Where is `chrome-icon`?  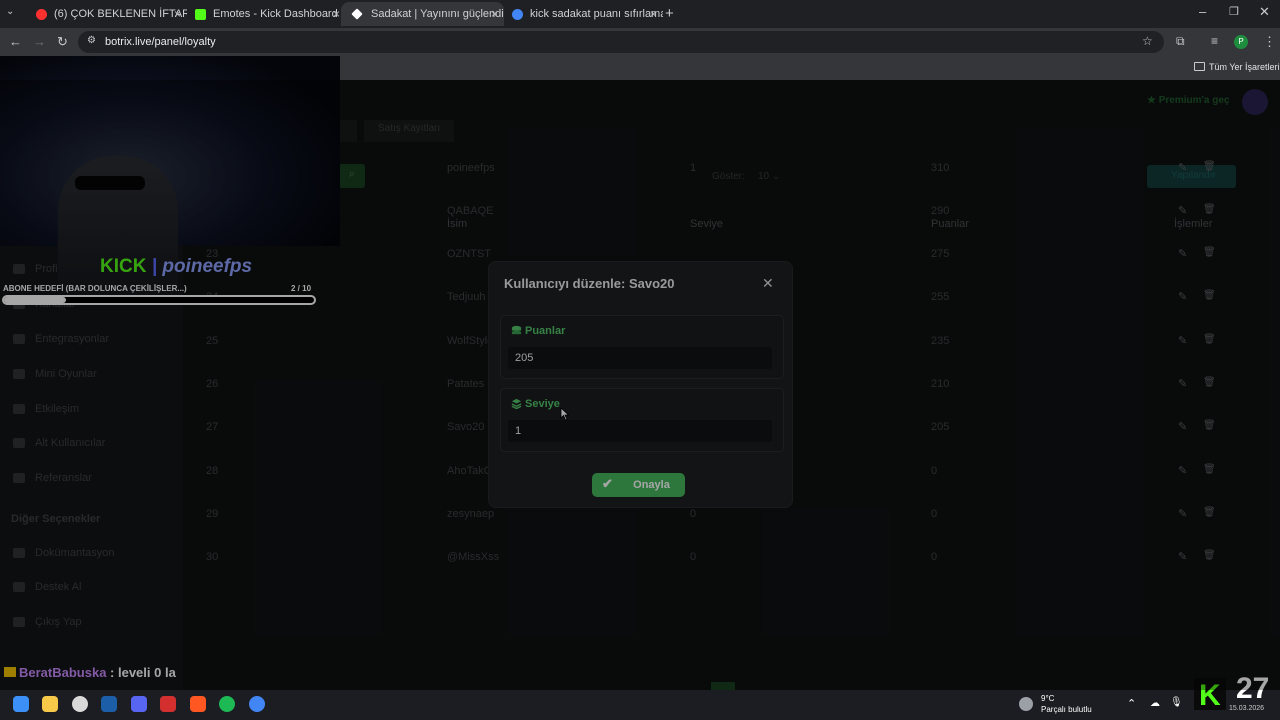
chrome-icon is located at coordinates (257, 704).